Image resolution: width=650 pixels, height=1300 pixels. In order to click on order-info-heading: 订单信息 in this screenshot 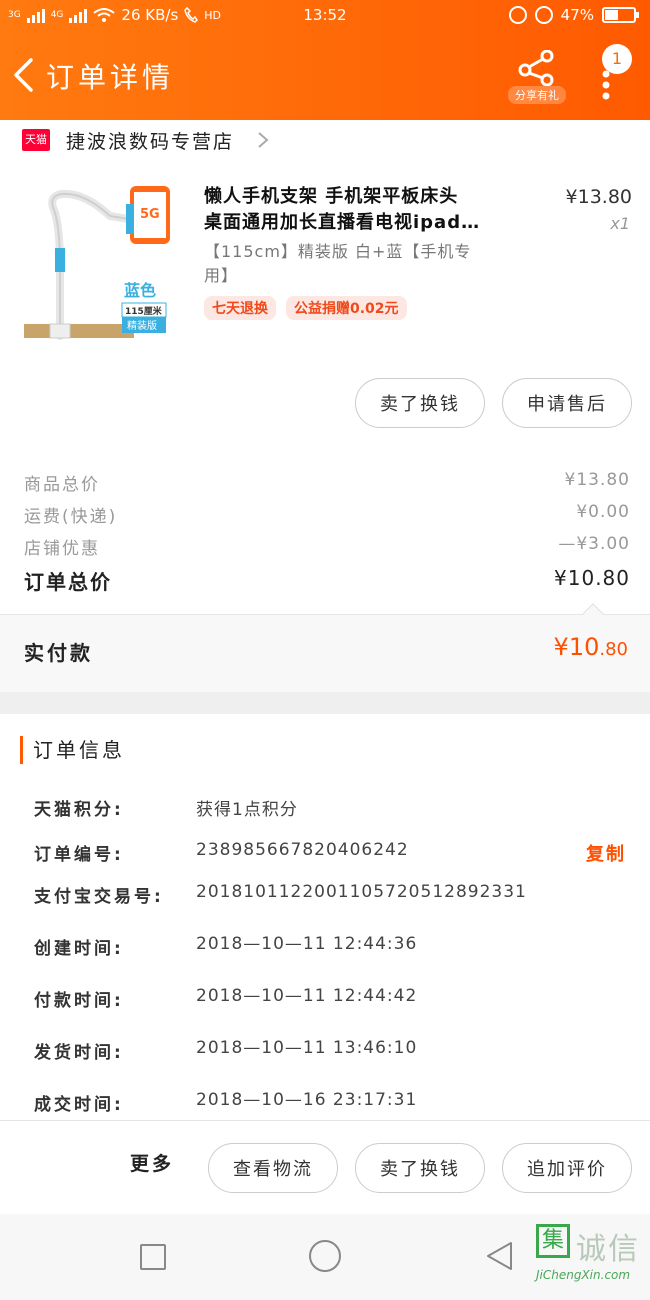, I will do `click(72, 750)`.